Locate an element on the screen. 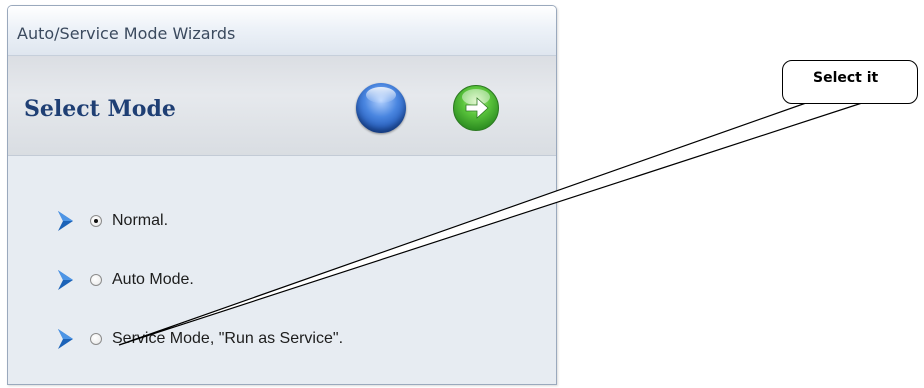  next-arrow-button is located at coordinates (476, 108).